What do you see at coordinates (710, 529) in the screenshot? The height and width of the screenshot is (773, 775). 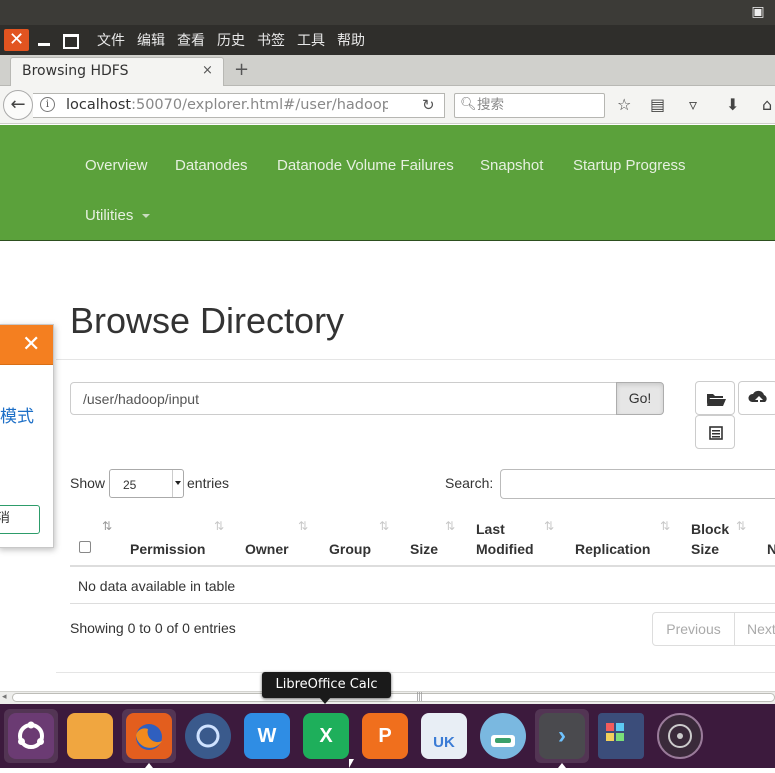 I see `col-block-size-line1: Block` at bounding box center [710, 529].